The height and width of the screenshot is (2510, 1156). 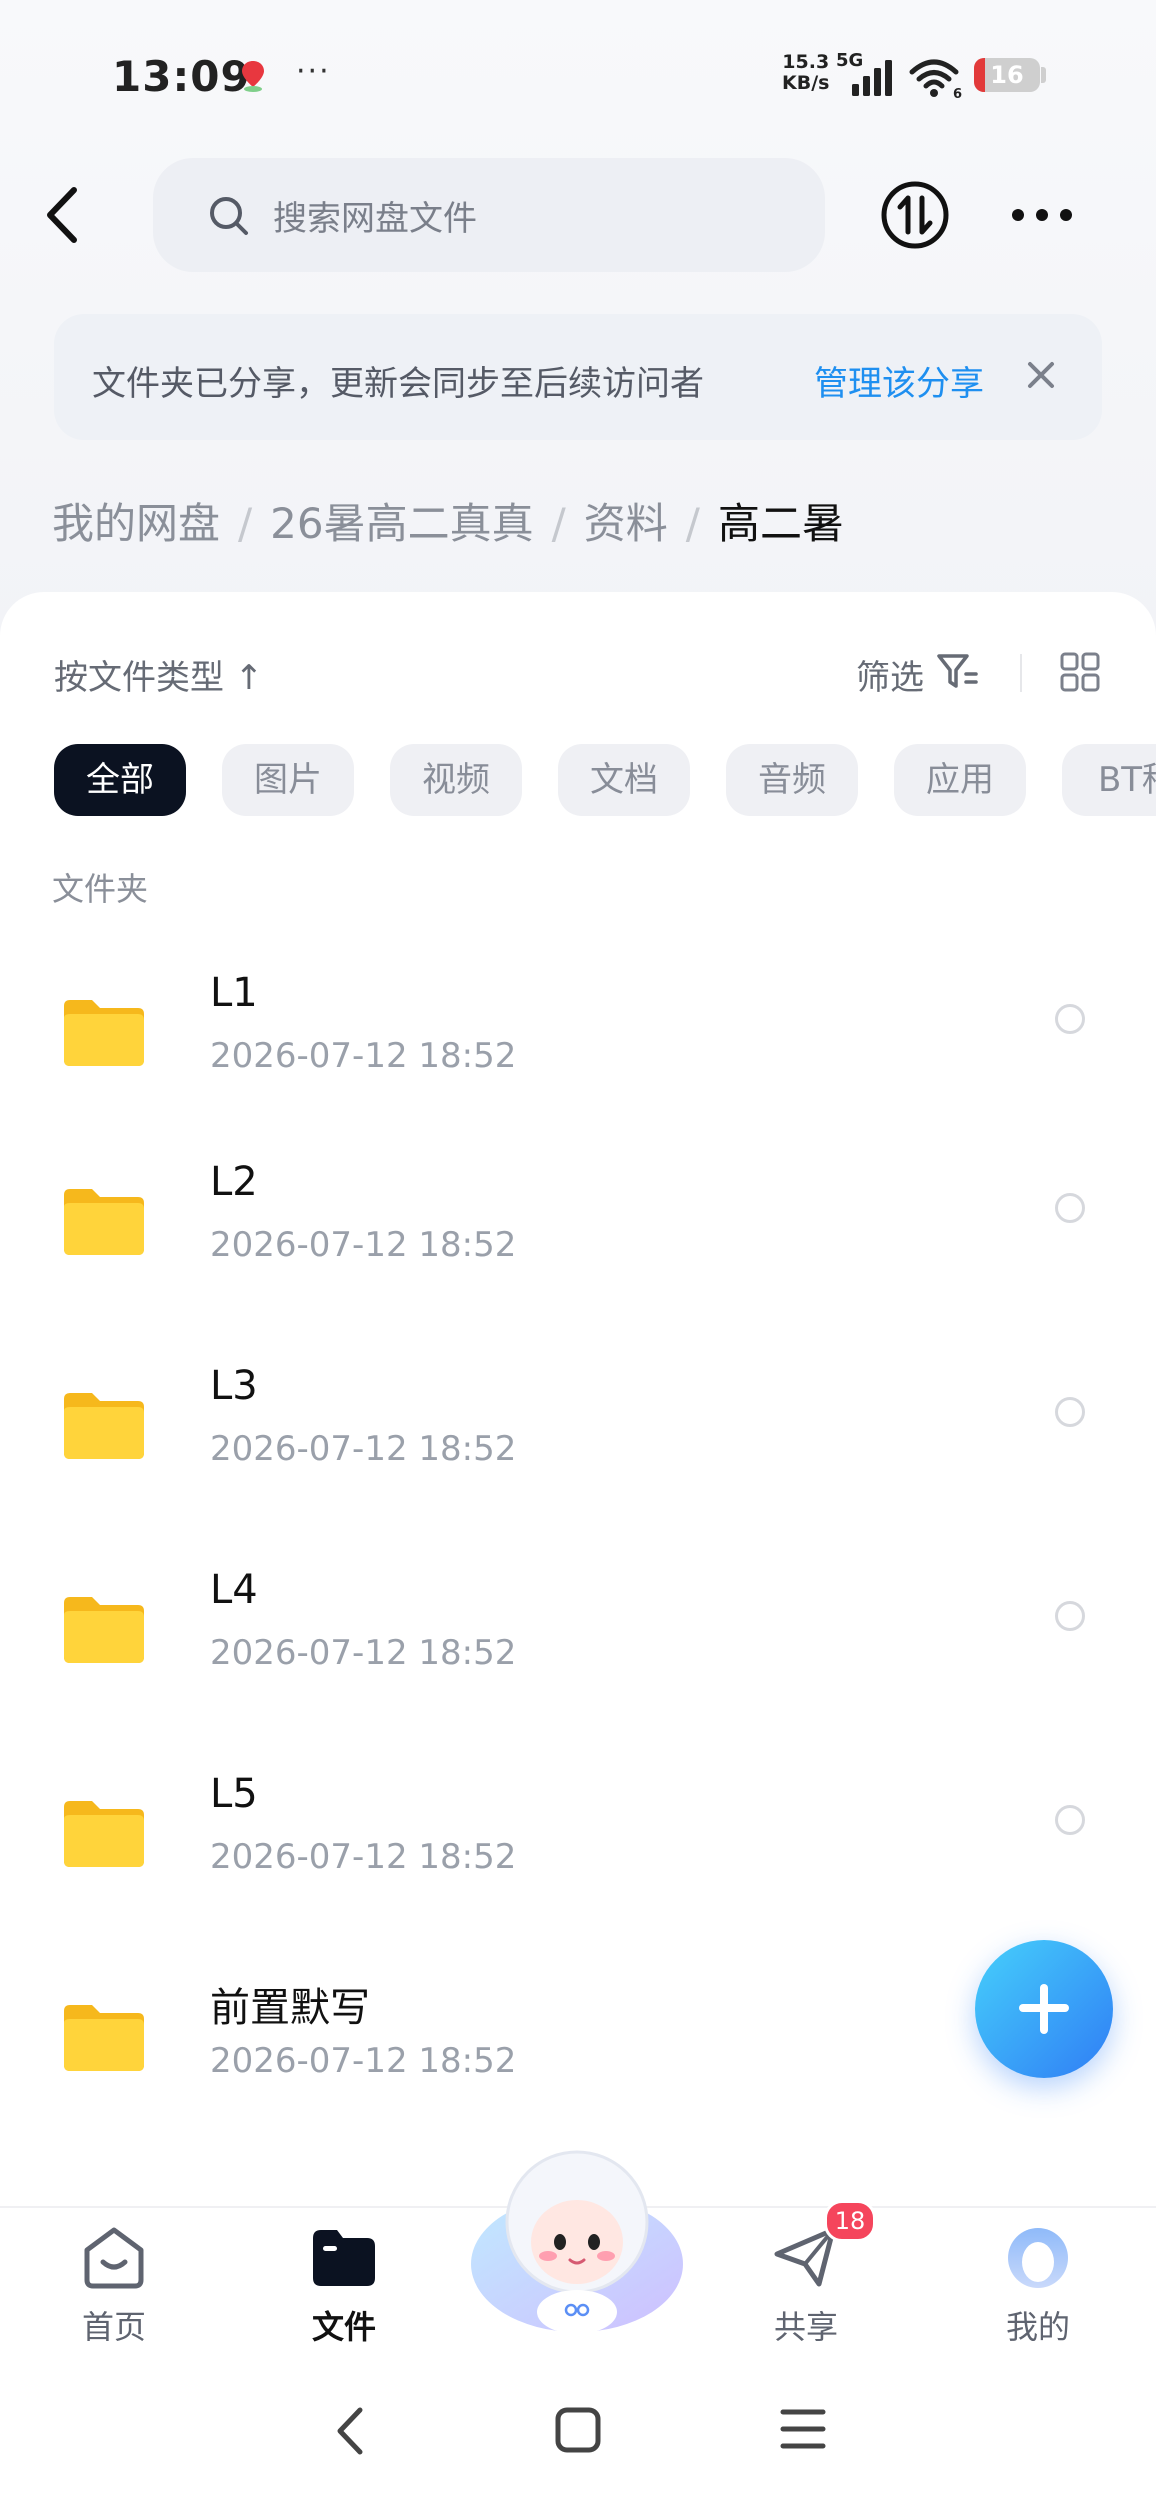 I want to click on search-icon, so click(x=229, y=216).